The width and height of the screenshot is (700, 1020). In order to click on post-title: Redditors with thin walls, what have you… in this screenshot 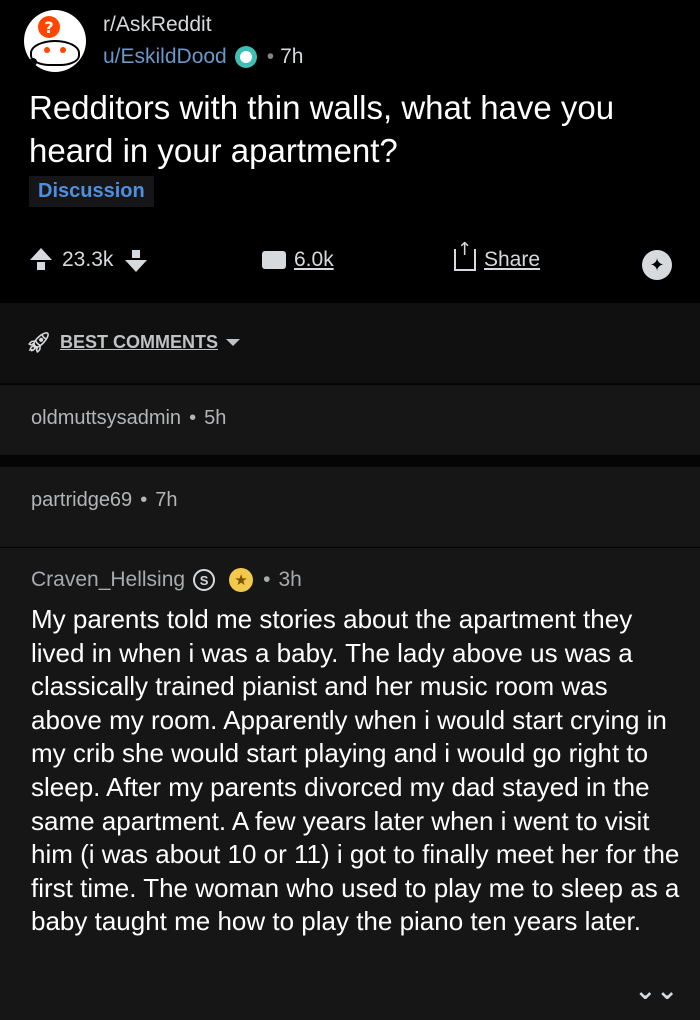, I will do `click(349, 129)`.